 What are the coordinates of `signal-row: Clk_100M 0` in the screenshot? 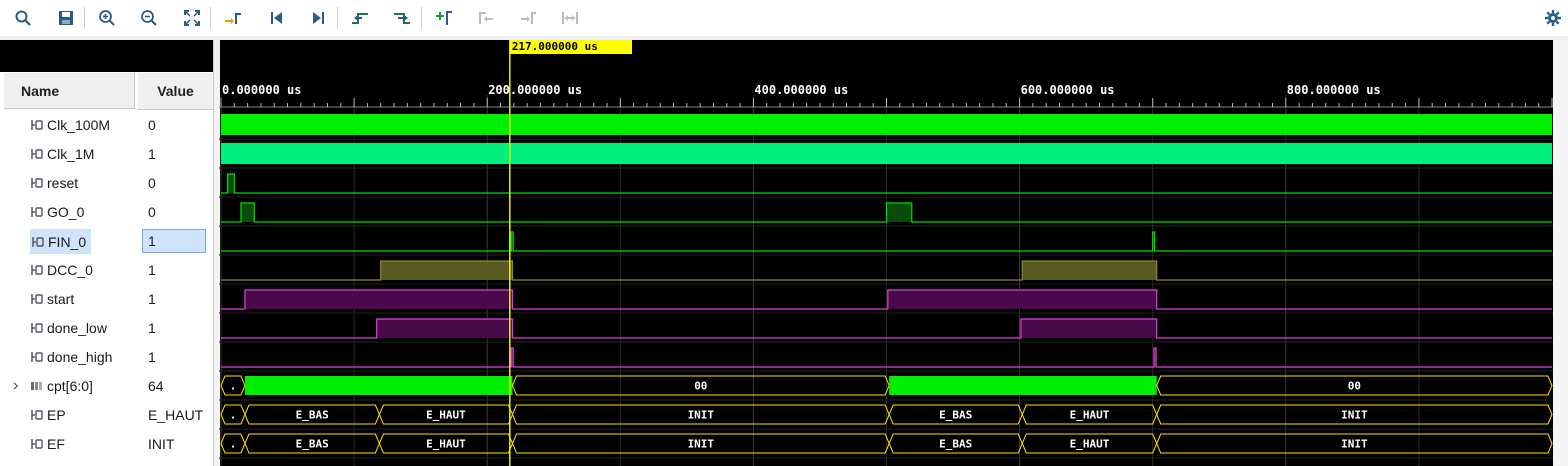 It's located at (106, 124).